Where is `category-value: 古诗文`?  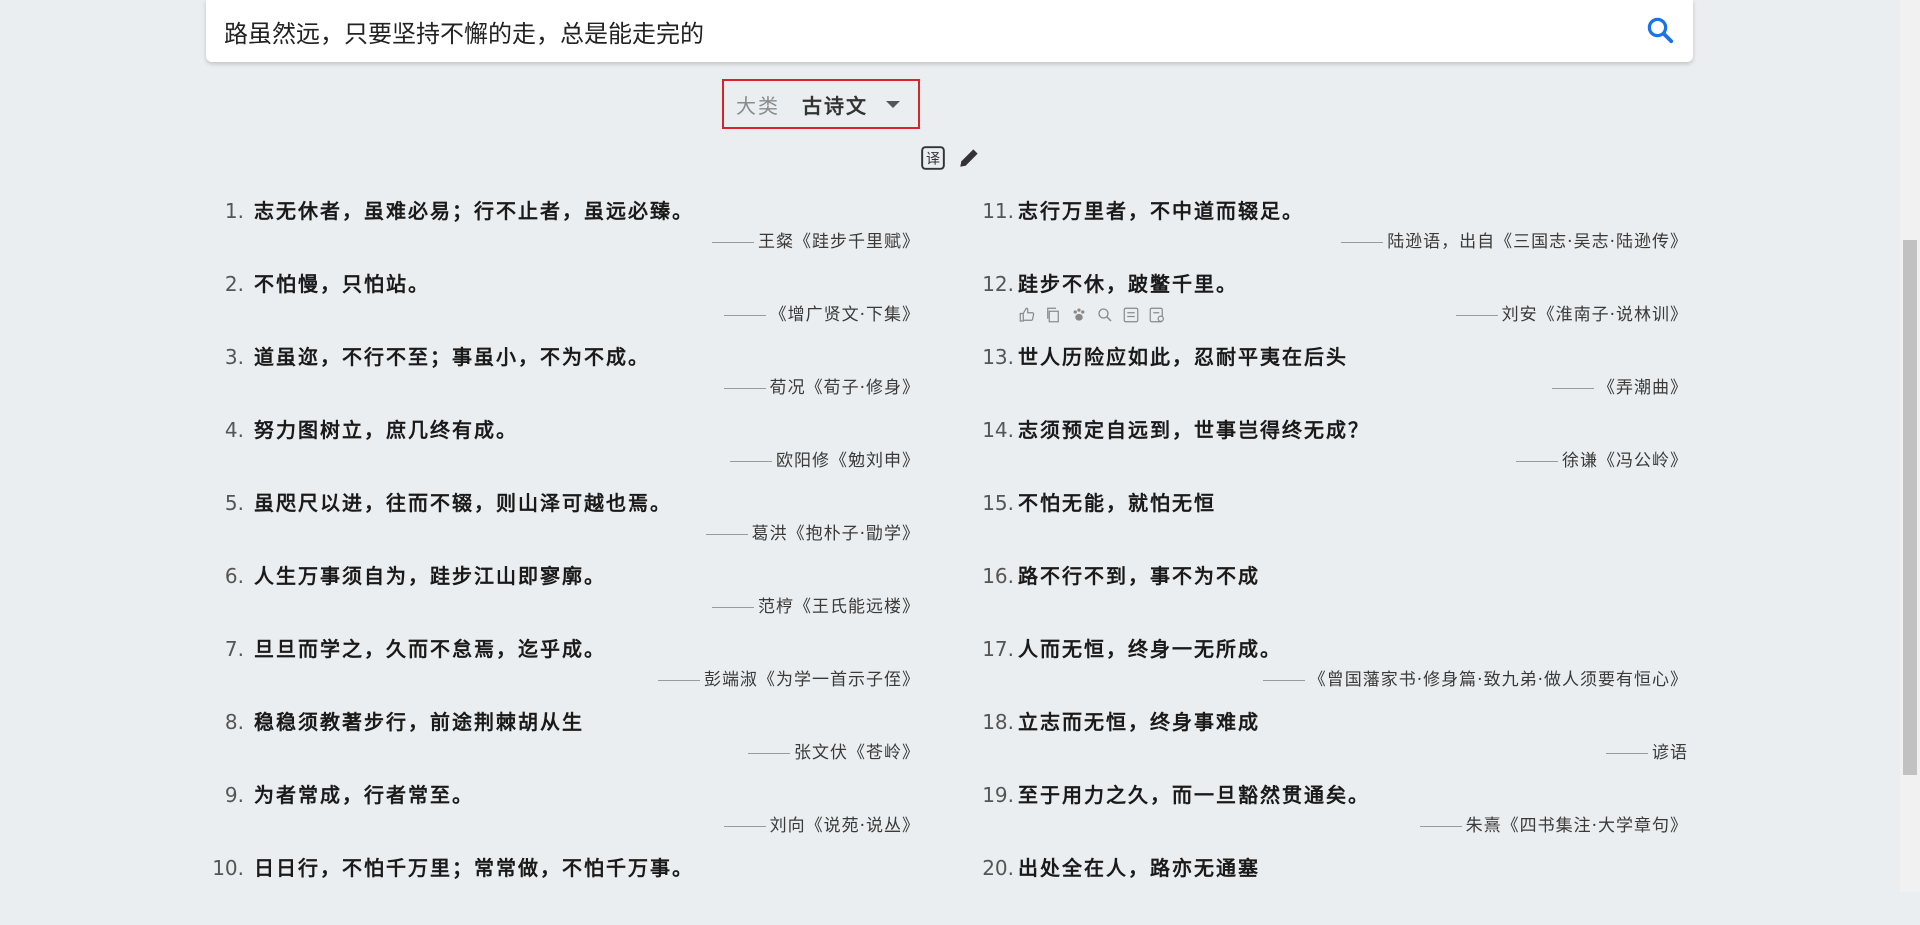 category-value: 古诗文 is located at coordinates (835, 105).